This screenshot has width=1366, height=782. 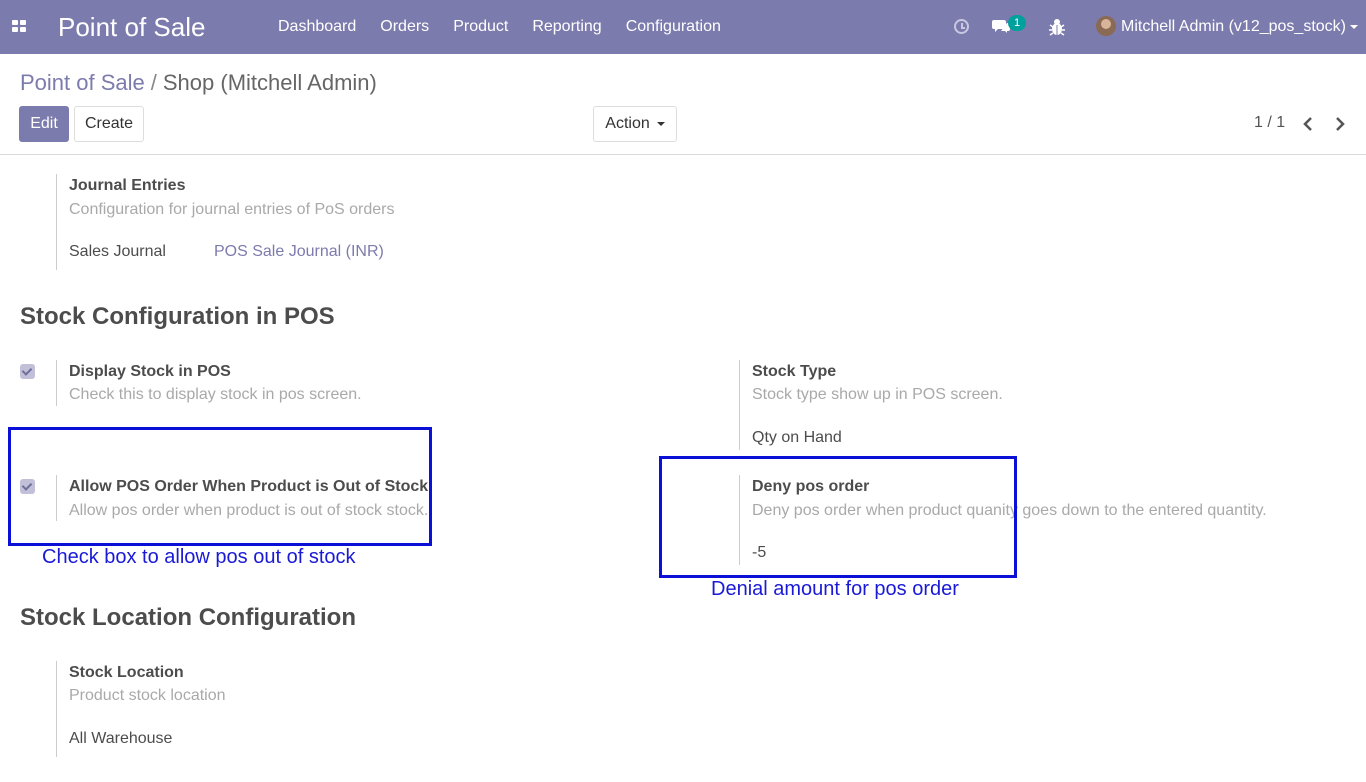 What do you see at coordinates (131, 27) in the screenshot?
I see `app-title: Point of Sale` at bounding box center [131, 27].